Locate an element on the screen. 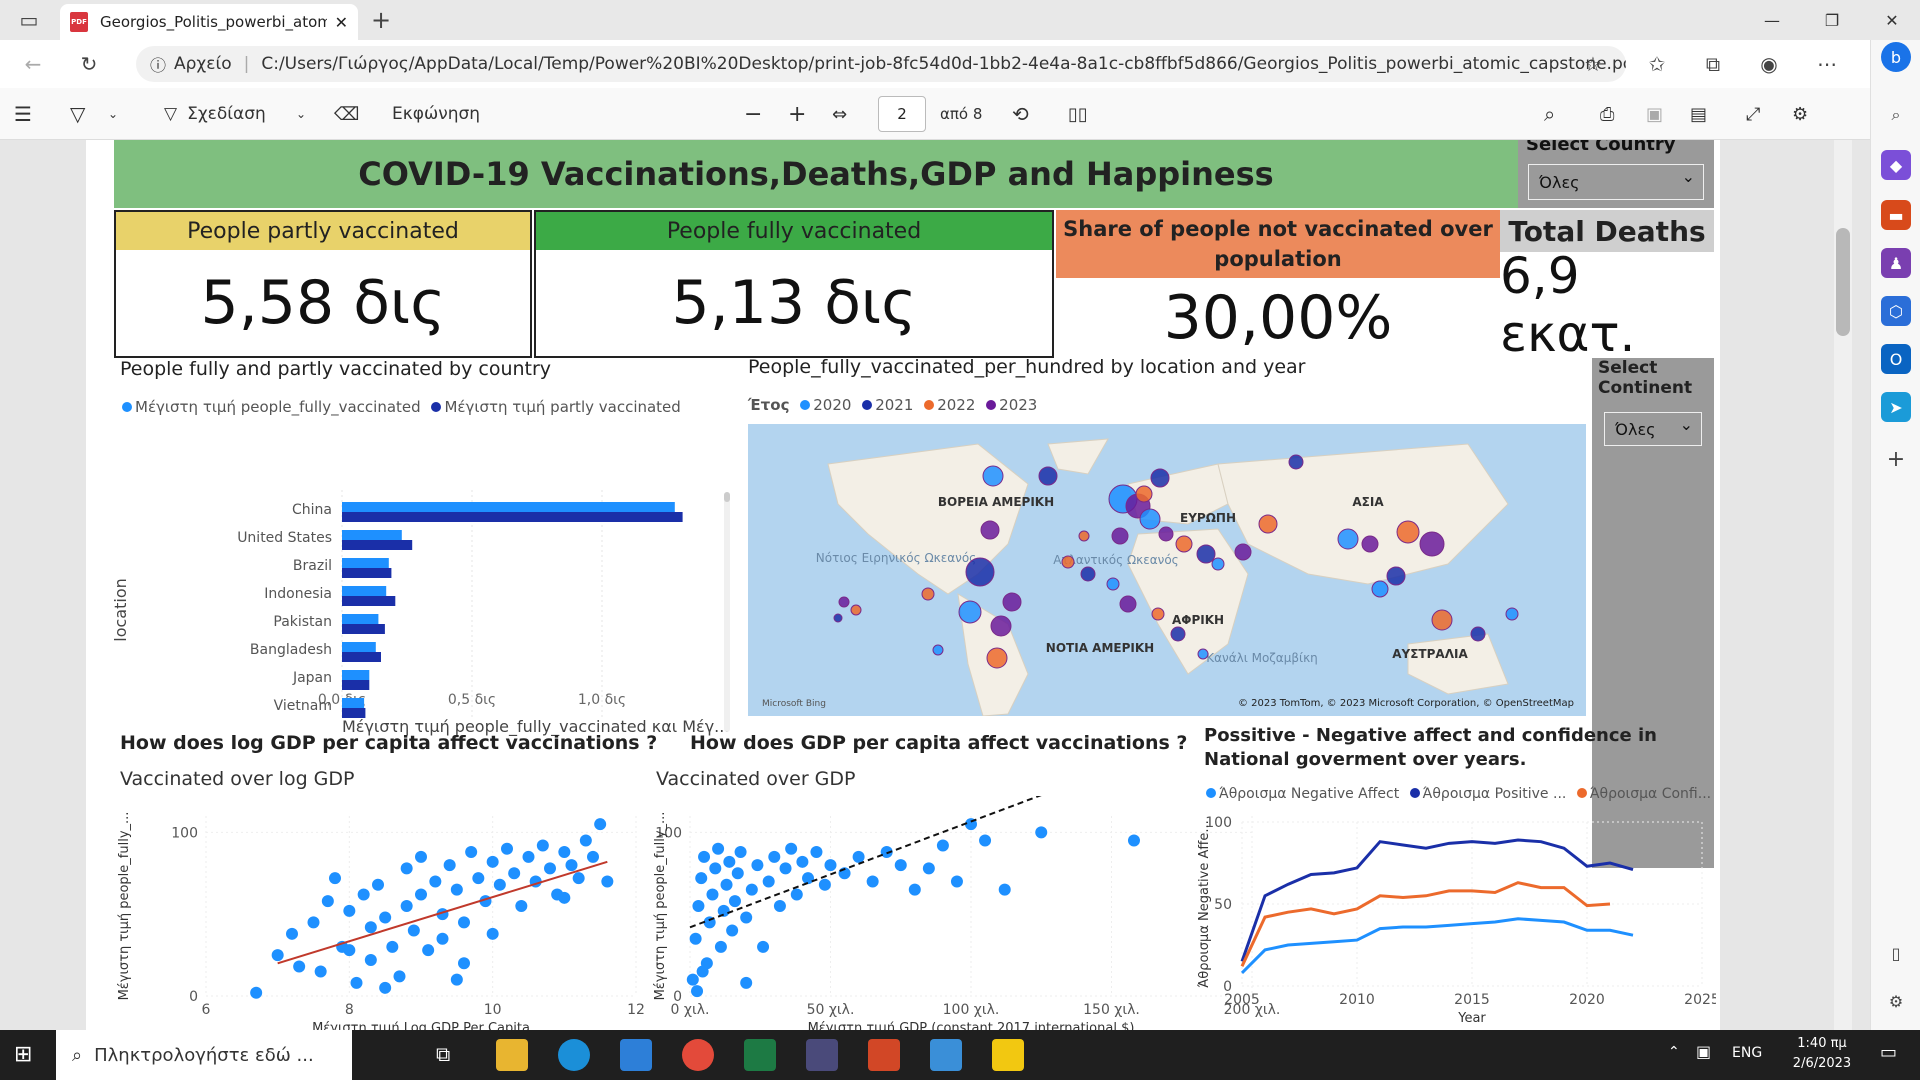 This screenshot has width=1920, height=1080. print-icon: ⎙ is located at coordinates (1607, 114).